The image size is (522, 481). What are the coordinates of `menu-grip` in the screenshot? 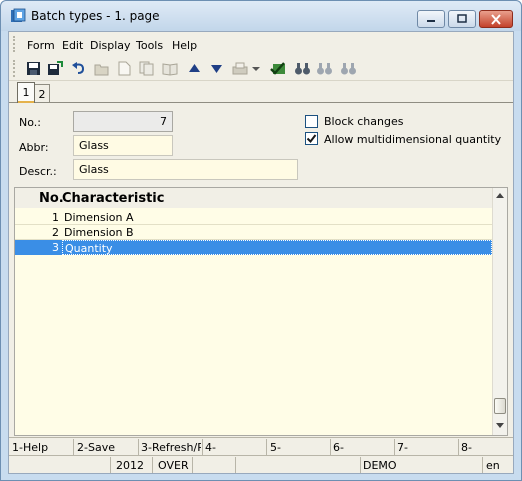 It's located at (14, 44).